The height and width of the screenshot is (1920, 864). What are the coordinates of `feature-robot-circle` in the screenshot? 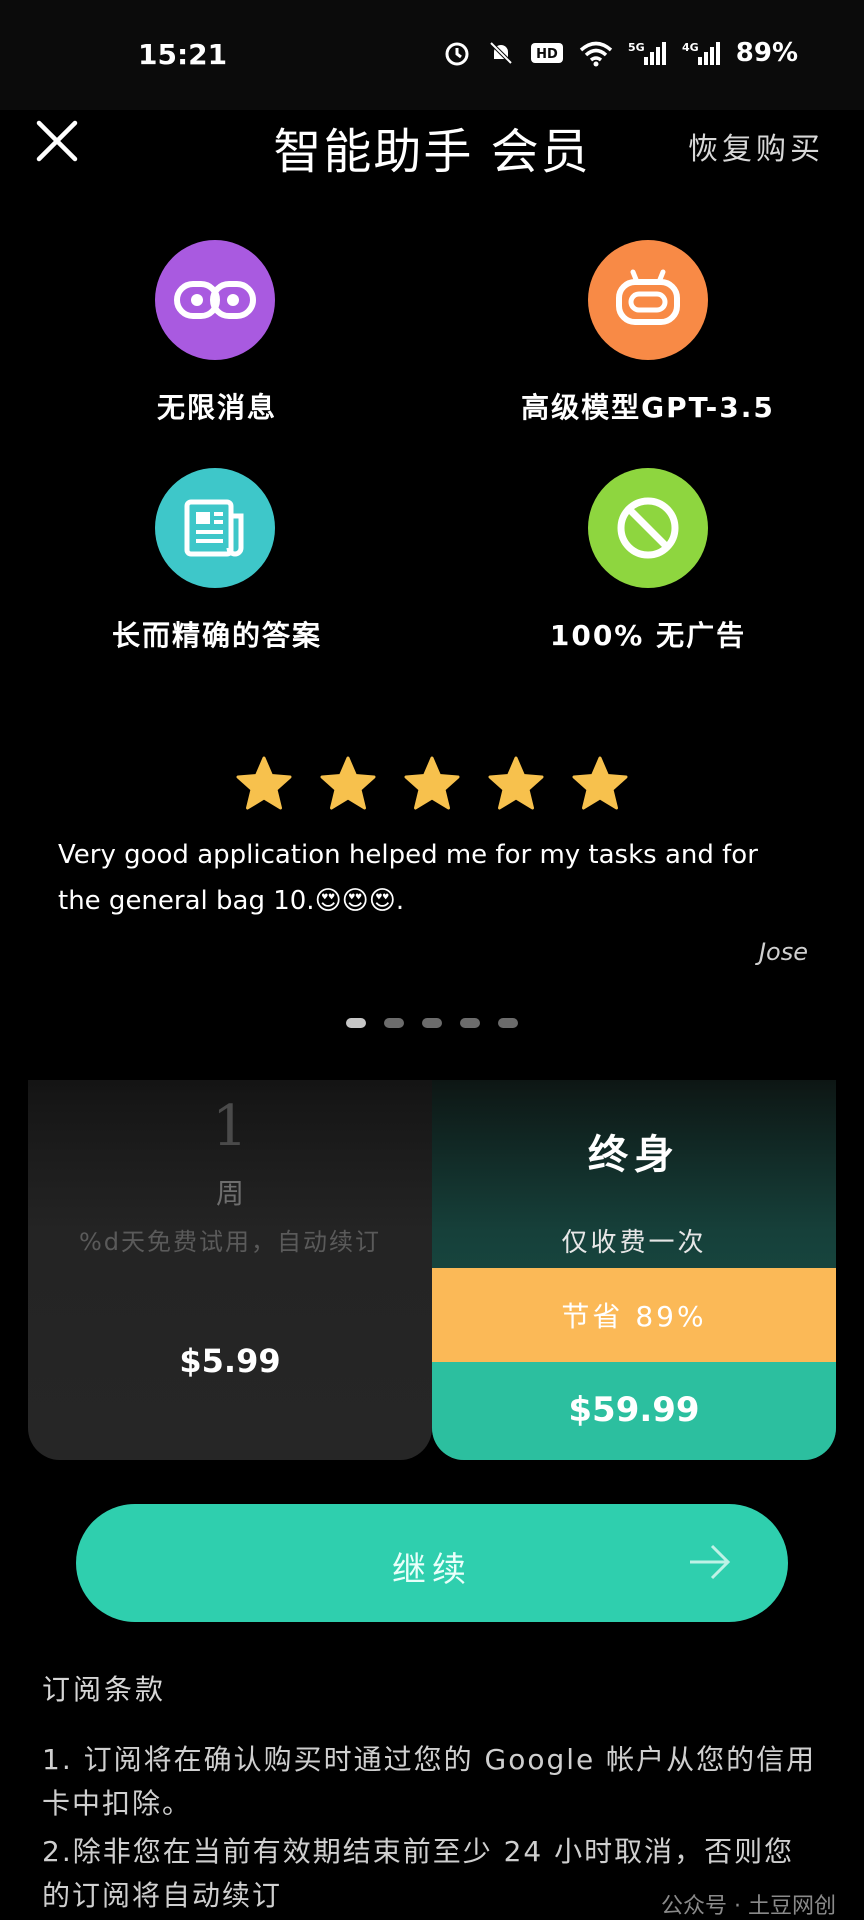 It's located at (648, 300).